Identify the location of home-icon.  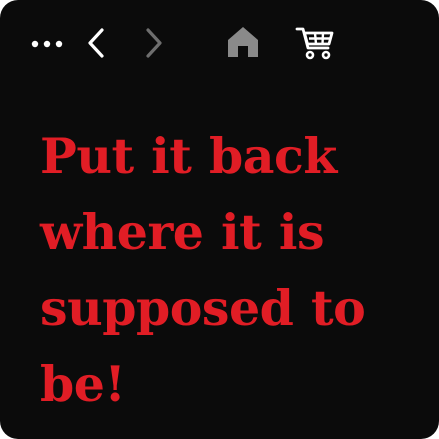
(243, 42).